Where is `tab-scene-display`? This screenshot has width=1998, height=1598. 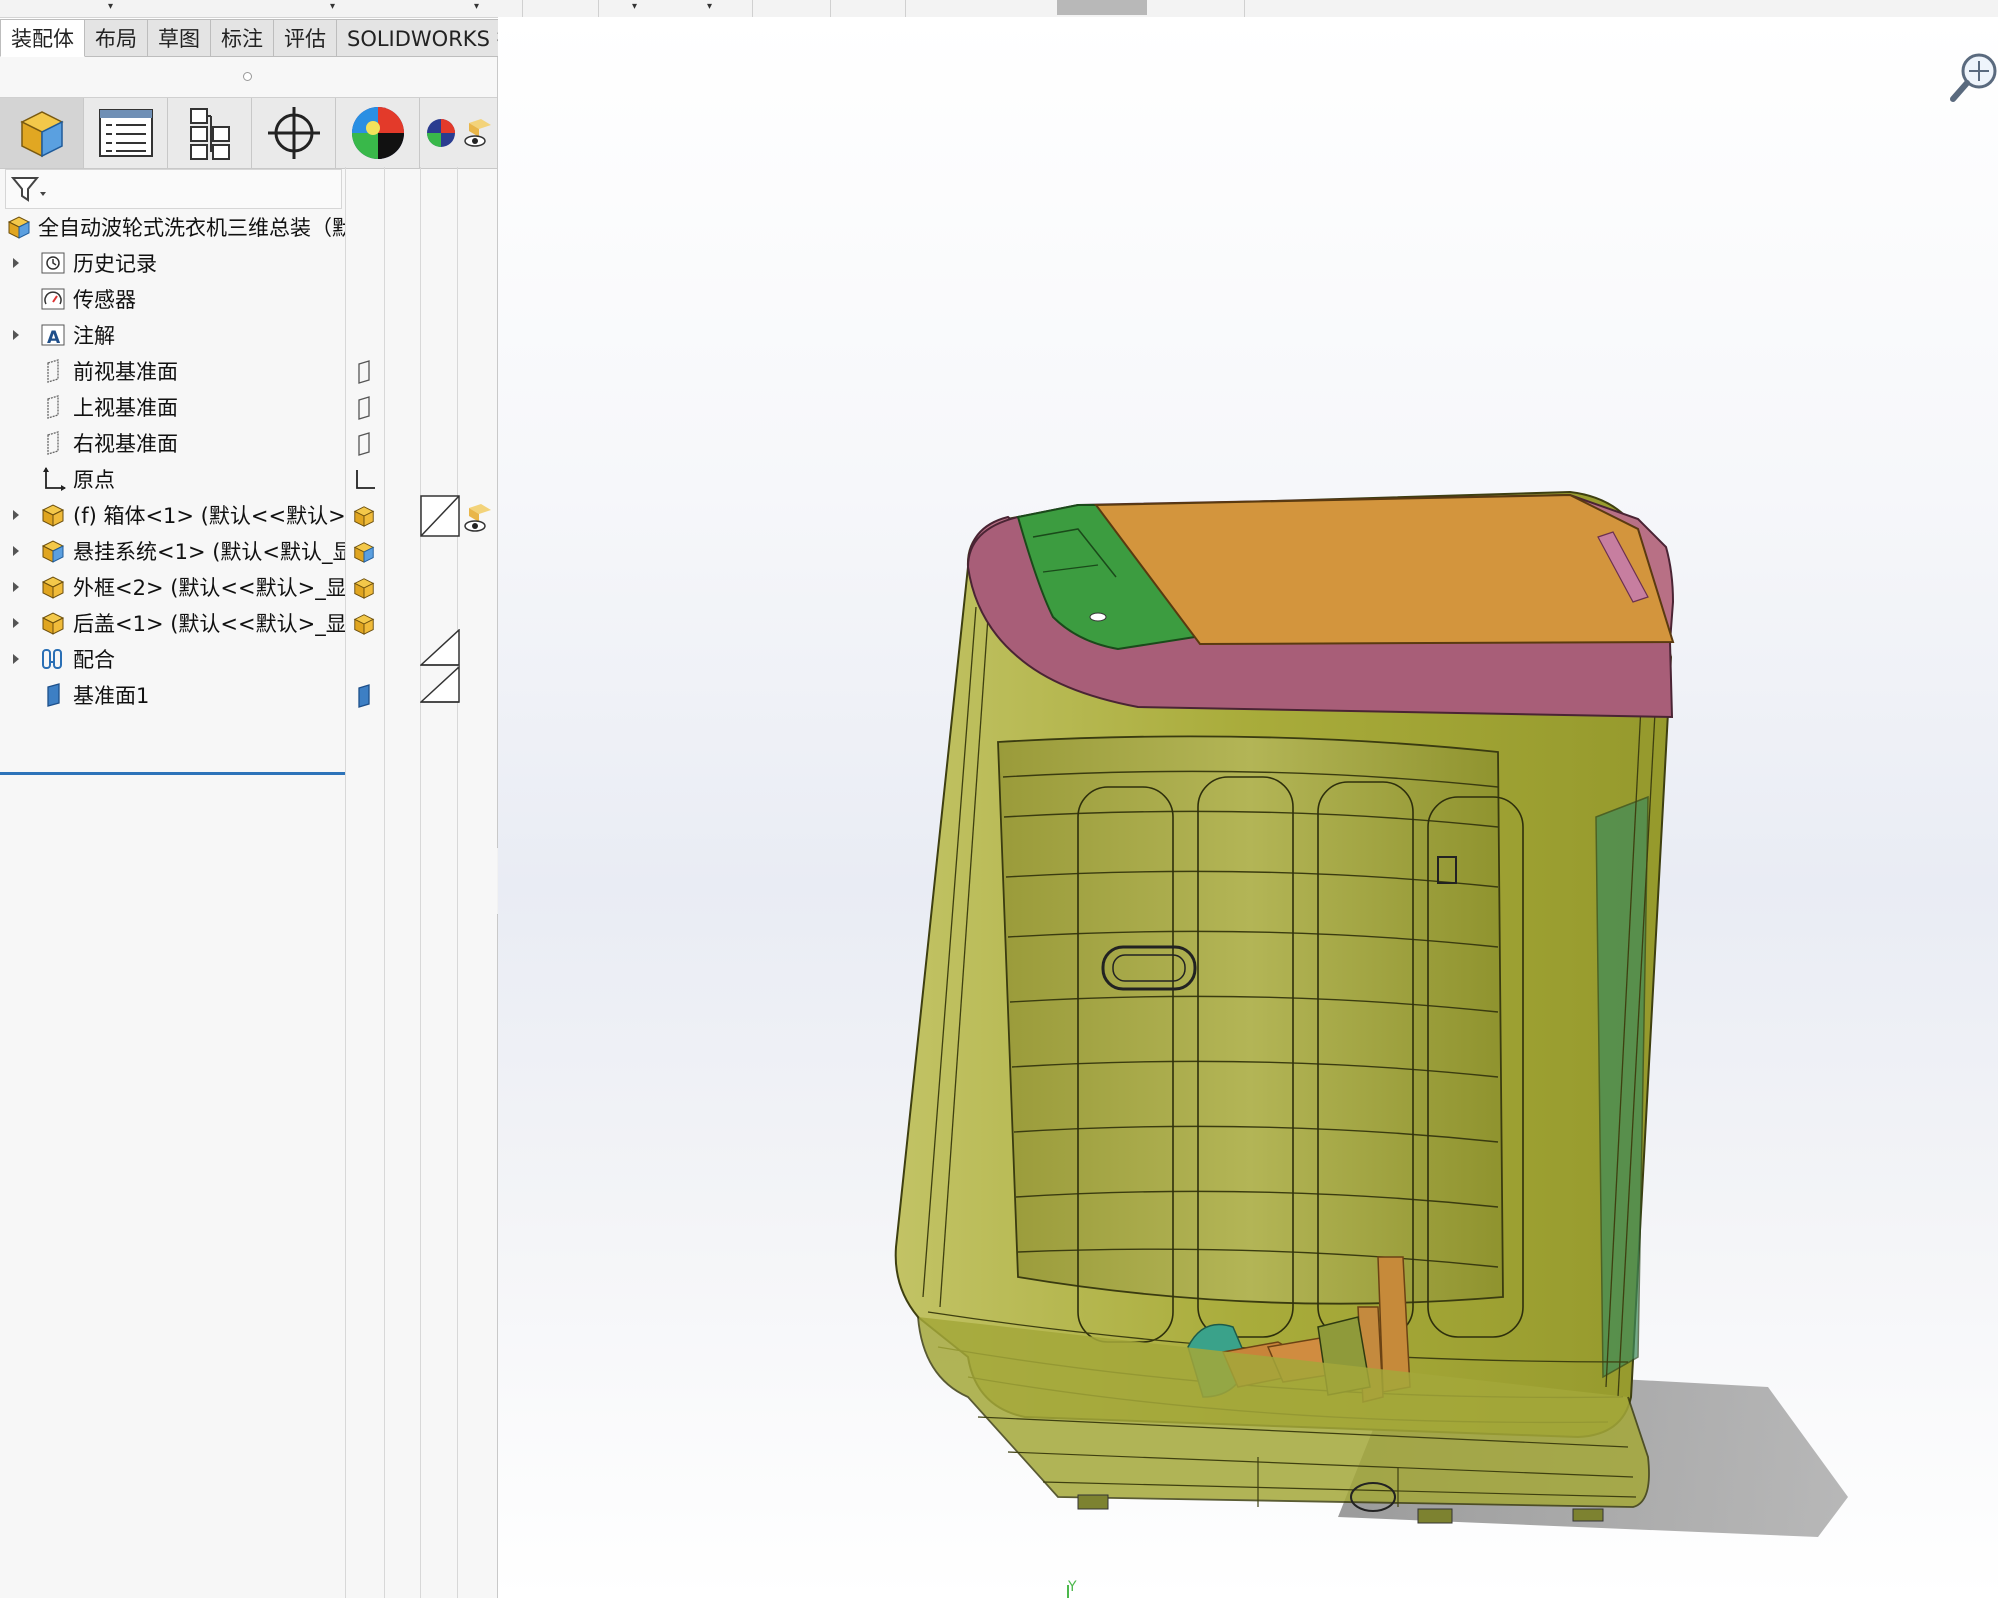
tab-scene-display is located at coordinates (458, 133).